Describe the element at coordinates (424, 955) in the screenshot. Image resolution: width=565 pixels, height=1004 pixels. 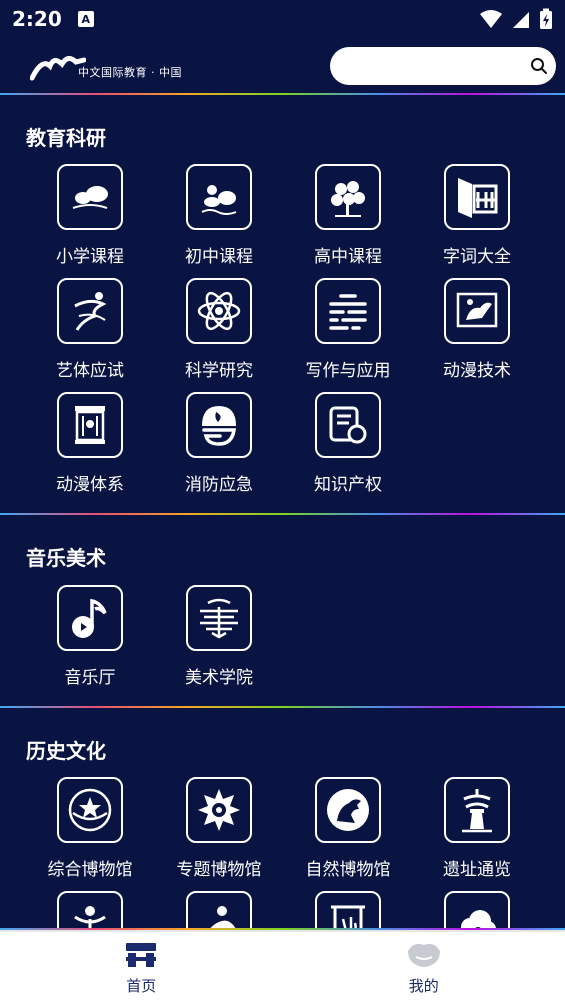
I see `profile-icon` at that location.